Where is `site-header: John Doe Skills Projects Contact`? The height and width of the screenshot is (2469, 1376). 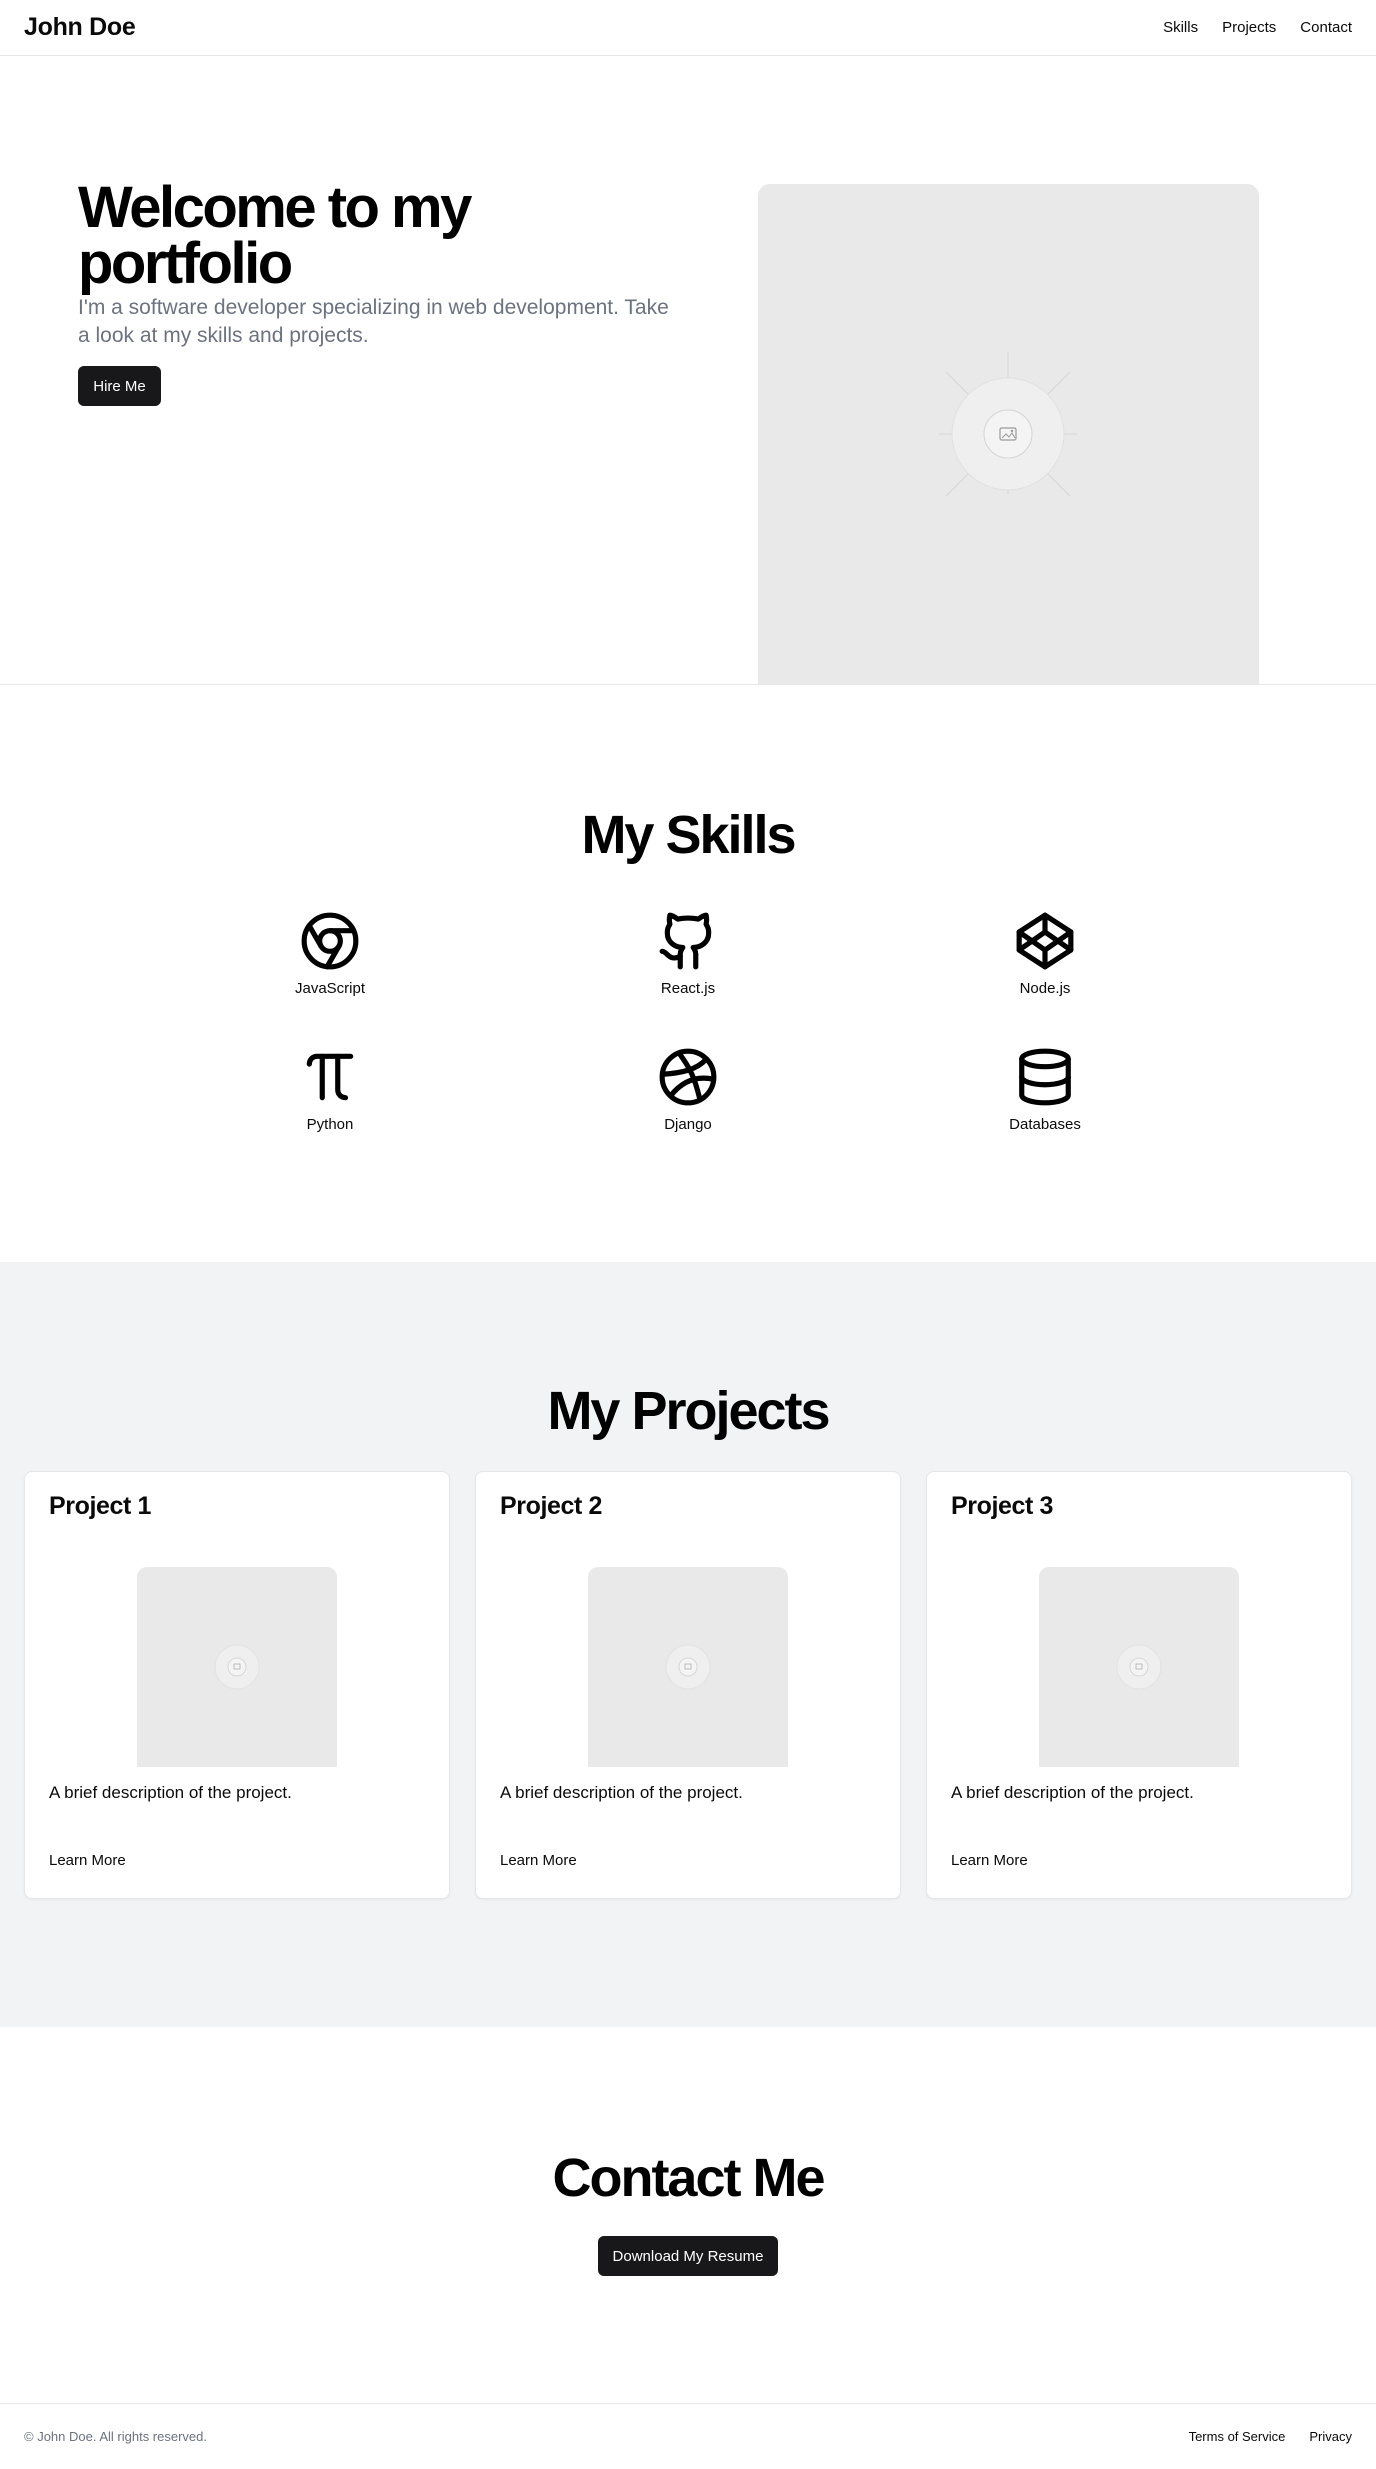 site-header: John Doe Skills Projects Contact is located at coordinates (688, 28).